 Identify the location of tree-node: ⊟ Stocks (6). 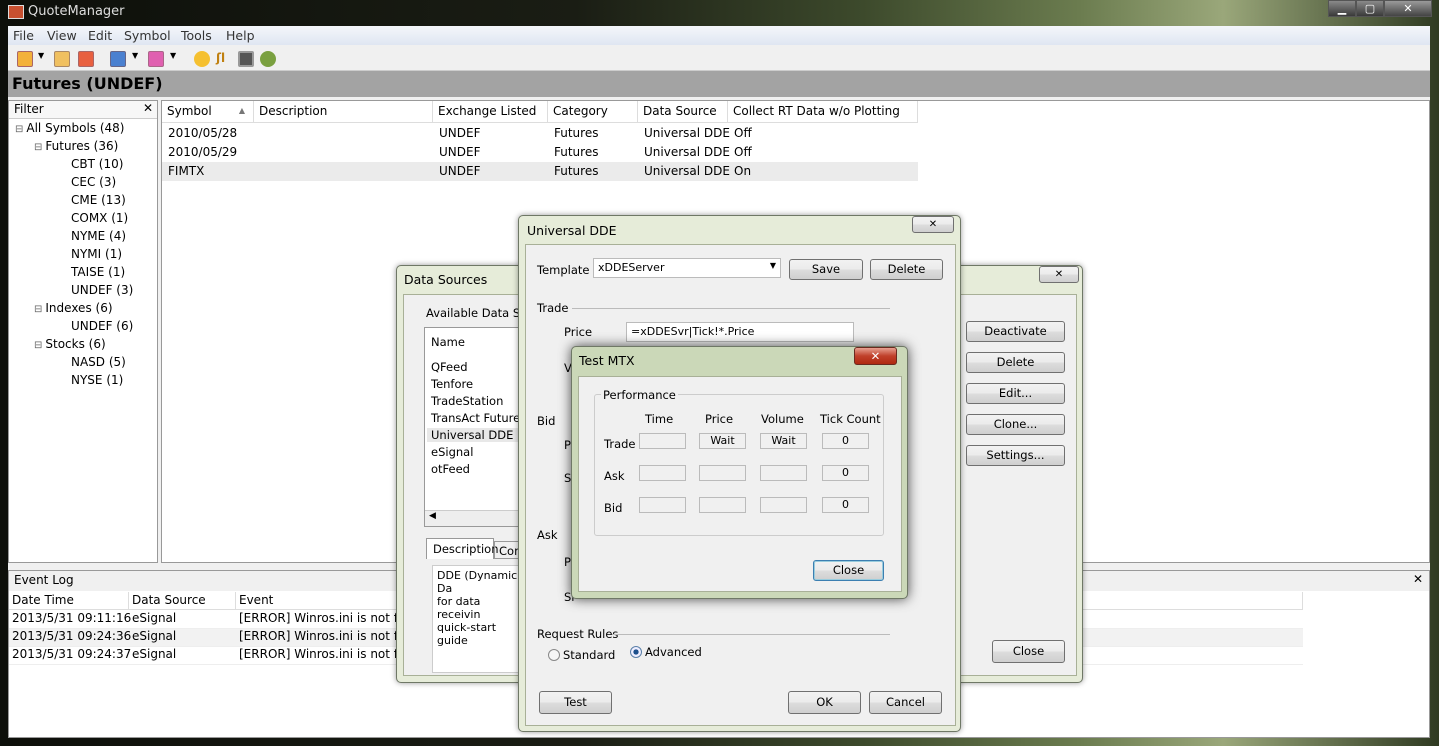
(70, 344).